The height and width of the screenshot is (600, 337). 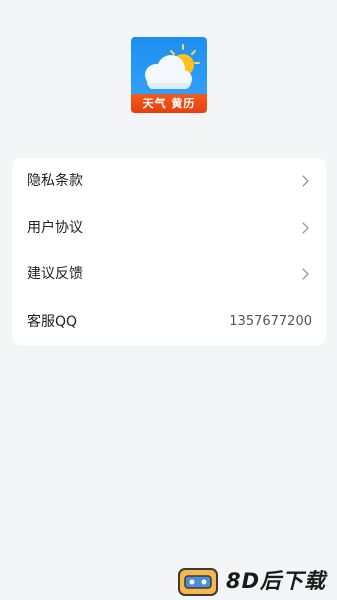 I want to click on menu-item-privacy-policy: 隐私条款, so click(x=169, y=181).